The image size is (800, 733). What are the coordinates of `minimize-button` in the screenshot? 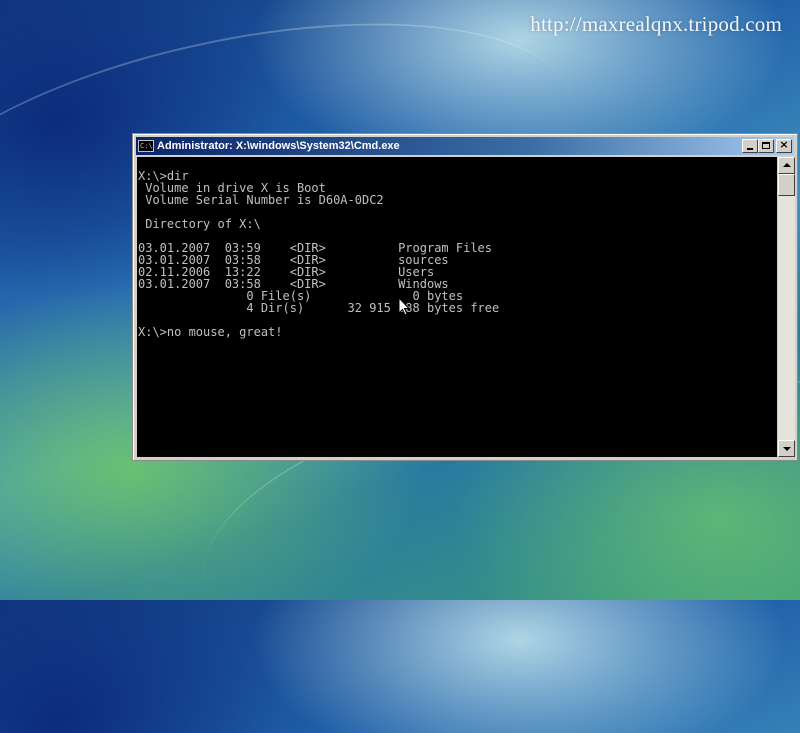 It's located at (750, 146).